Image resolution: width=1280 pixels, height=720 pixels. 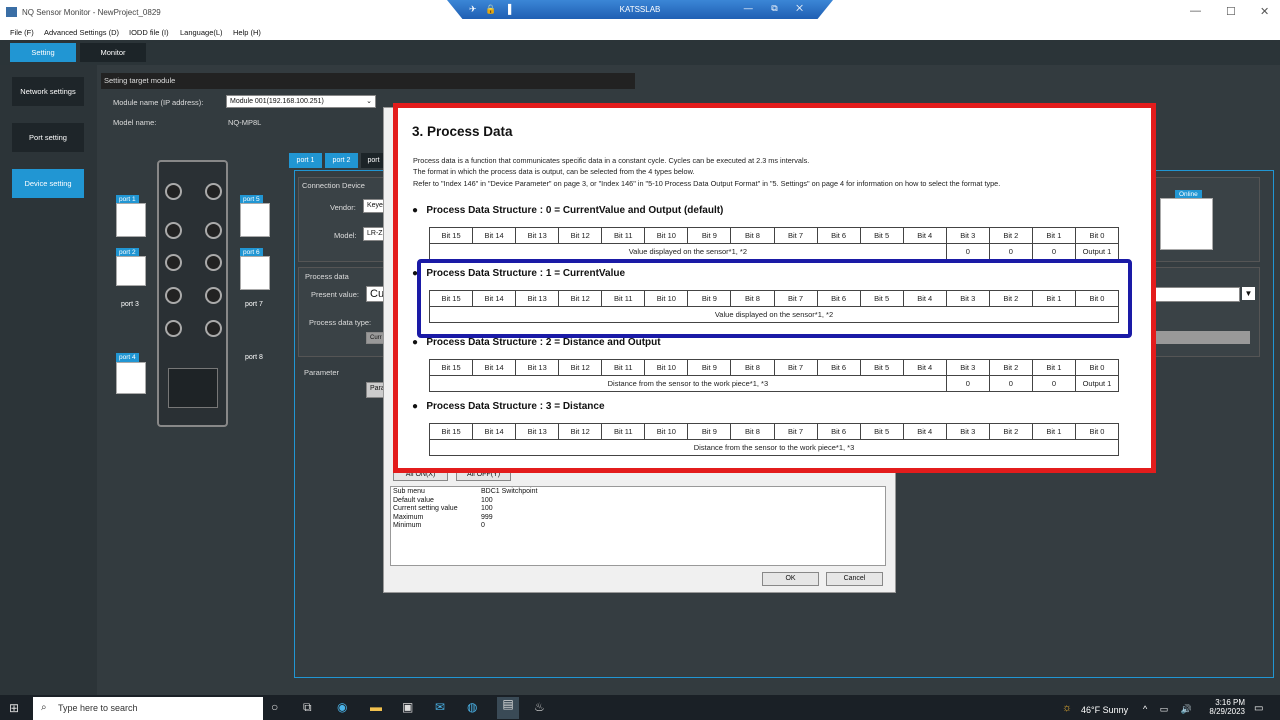 What do you see at coordinates (777, 8) in the screenshot?
I see `remote-window-buttons: — ⧉ ✕` at bounding box center [777, 8].